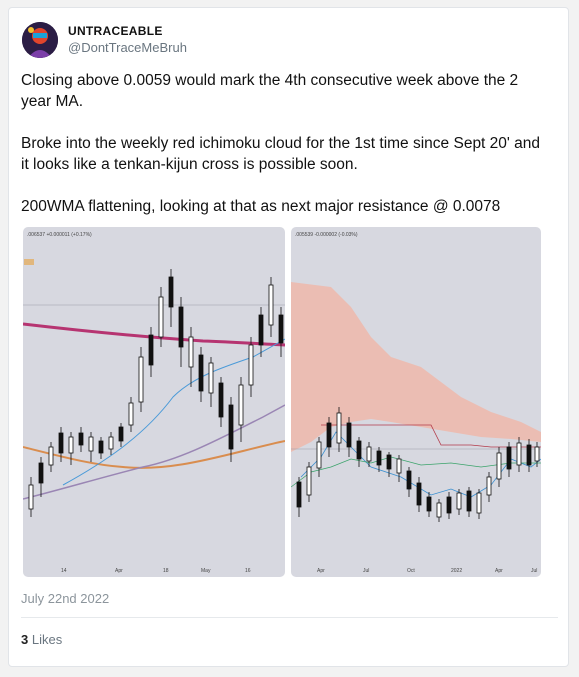 This screenshot has width=579, height=677. Describe the element at coordinates (289, 617) in the screenshot. I see `divider` at that location.